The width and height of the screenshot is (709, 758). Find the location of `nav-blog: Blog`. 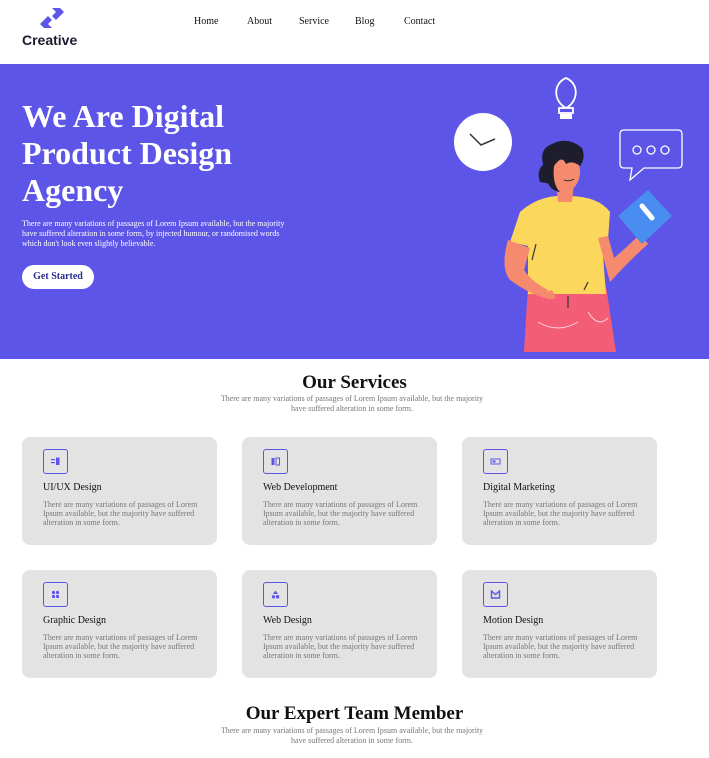

nav-blog: Blog is located at coordinates (364, 21).